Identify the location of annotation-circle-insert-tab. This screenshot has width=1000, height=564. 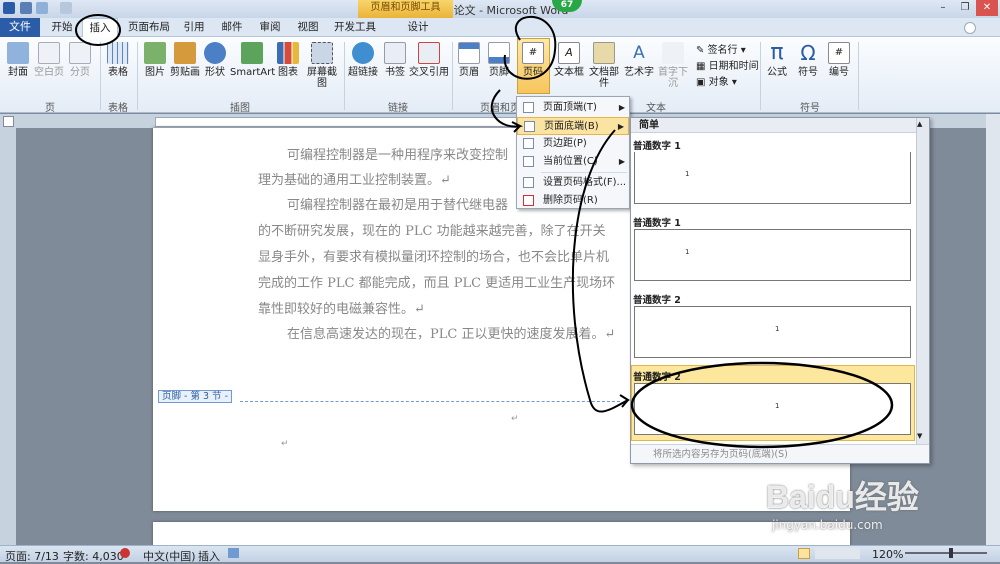
(98, 30).